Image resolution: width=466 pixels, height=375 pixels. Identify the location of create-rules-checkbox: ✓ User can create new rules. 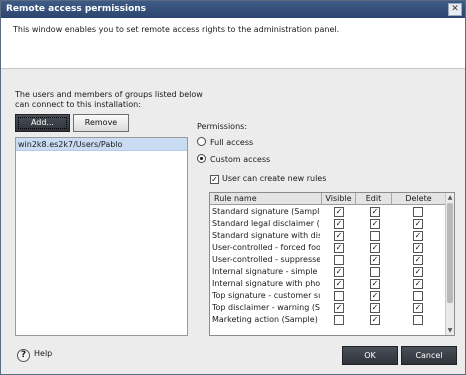
(268, 179).